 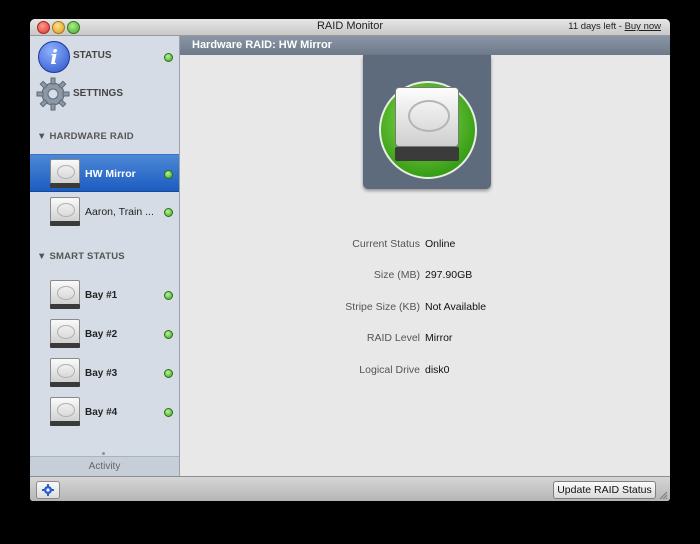 What do you see at coordinates (439, 338) in the screenshot?
I see `property-value: Mirror` at bounding box center [439, 338].